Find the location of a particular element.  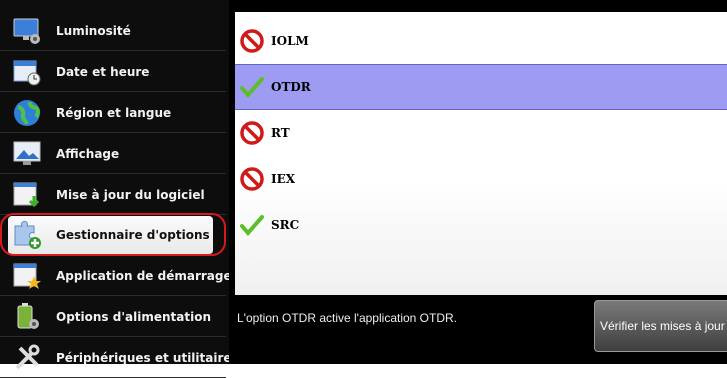

check-updates-button: Vérifier les mises à jour is located at coordinates (660, 326).